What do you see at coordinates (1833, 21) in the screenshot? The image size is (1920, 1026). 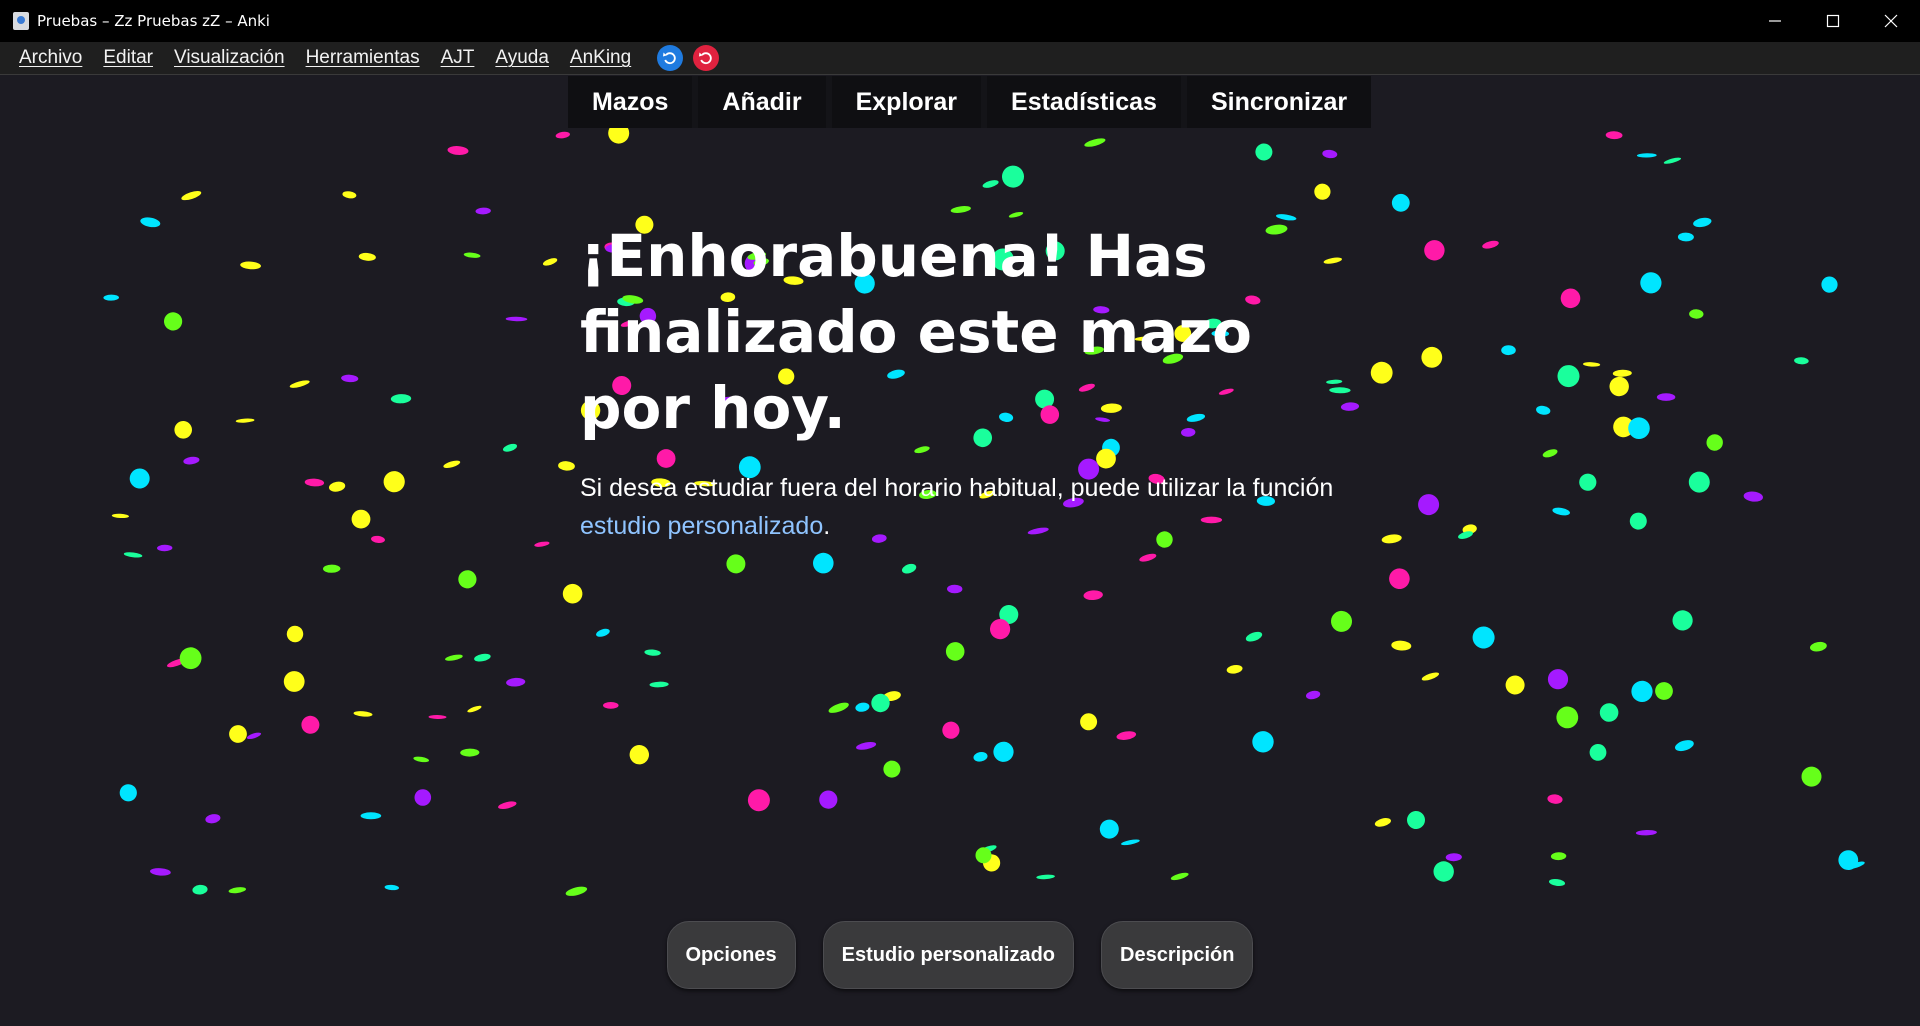 I see `maximize-button` at bounding box center [1833, 21].